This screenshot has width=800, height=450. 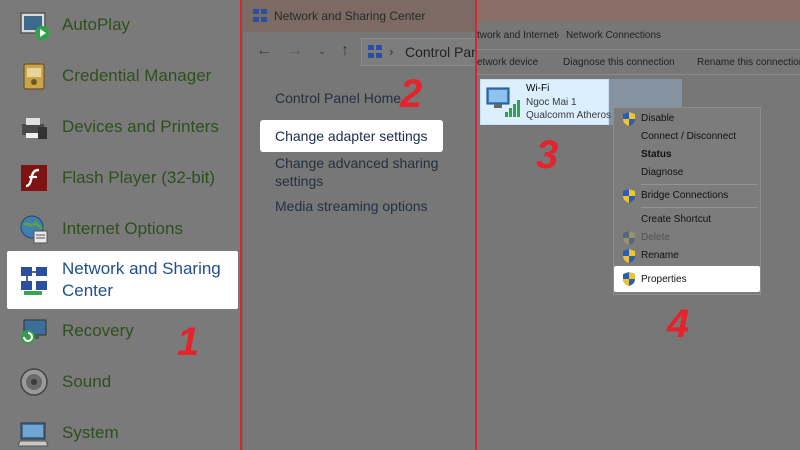 I want to click on forward-arrow-icon: →, so click(x=295, y=51).